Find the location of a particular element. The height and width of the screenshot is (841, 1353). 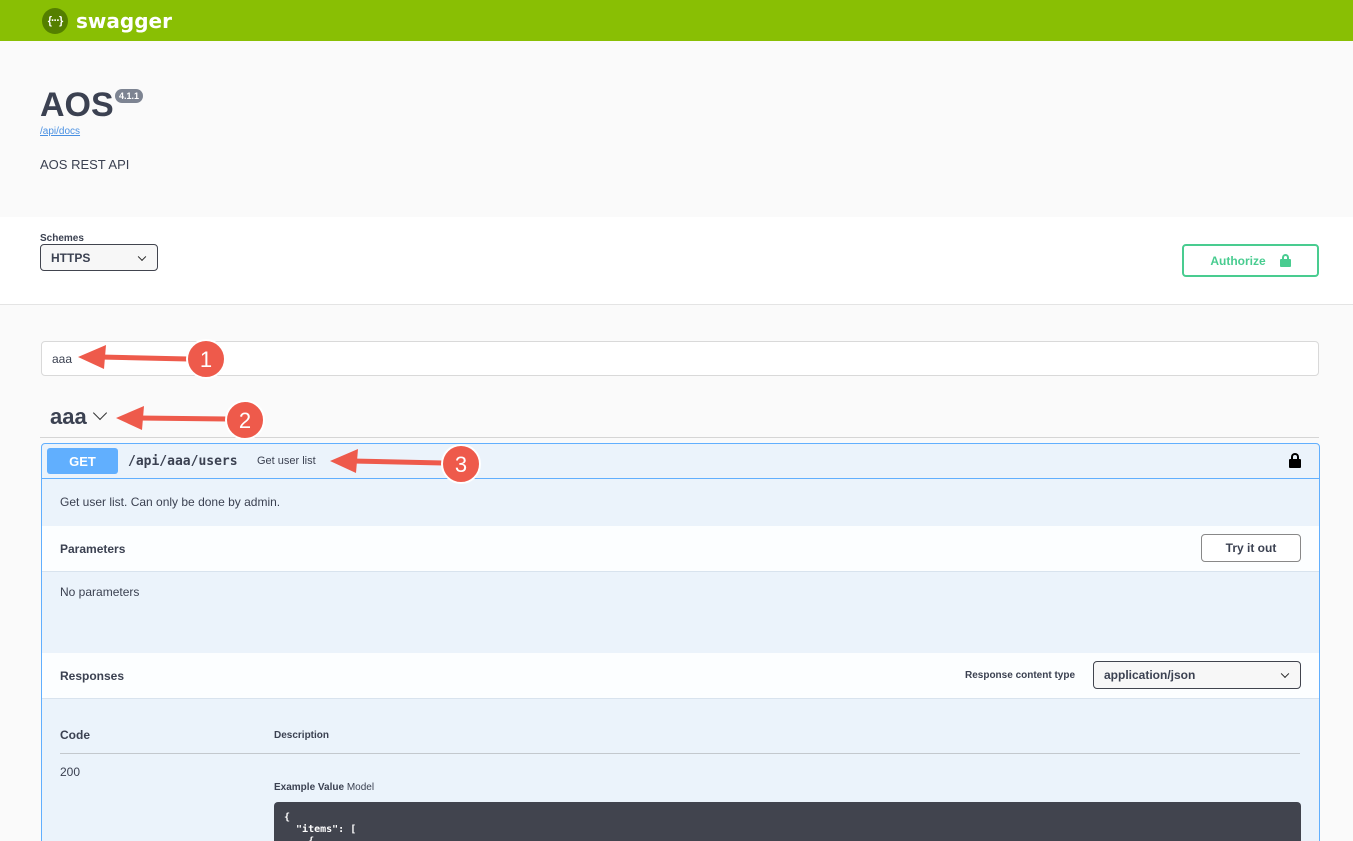

method-badge: GET is located at coordinates (82, 461).